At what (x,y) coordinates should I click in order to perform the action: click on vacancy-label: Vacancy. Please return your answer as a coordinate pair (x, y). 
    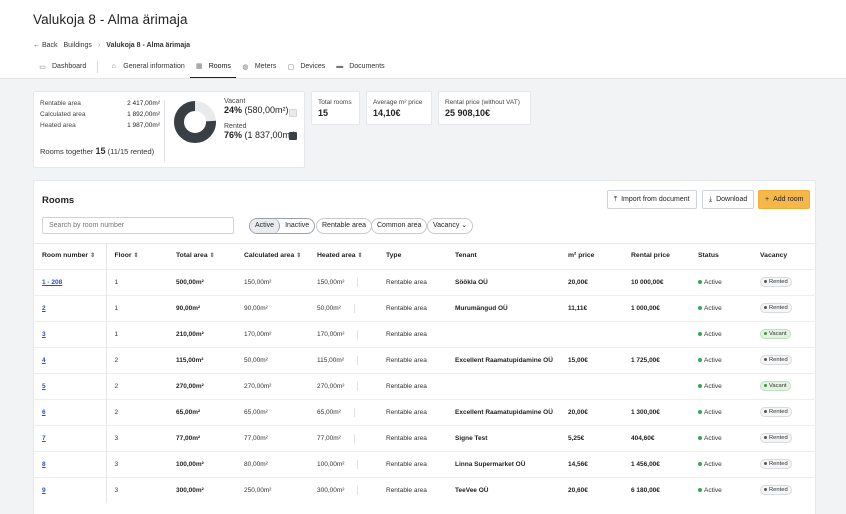
    Looking at the image, I should click on (446, 225).